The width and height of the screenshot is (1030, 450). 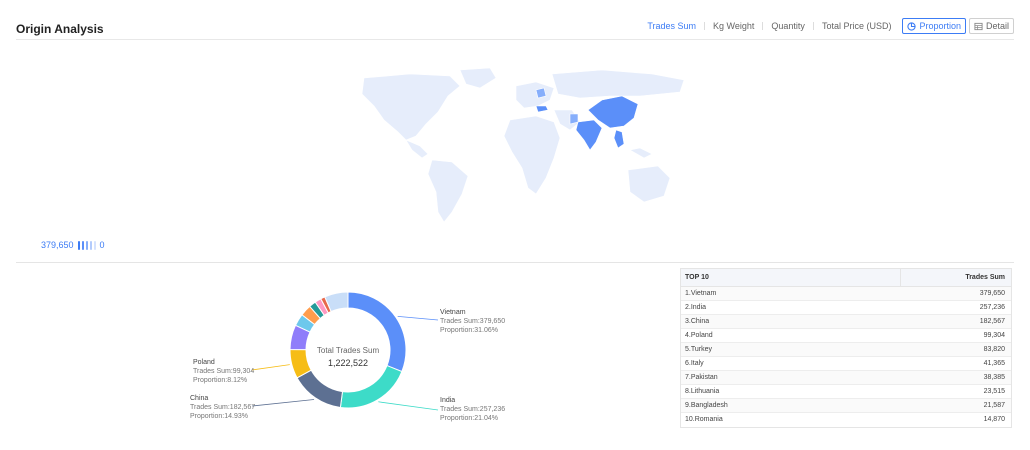 I want to click on callout-proportion: Proportion:14.93%, so click(x=219, y=416).